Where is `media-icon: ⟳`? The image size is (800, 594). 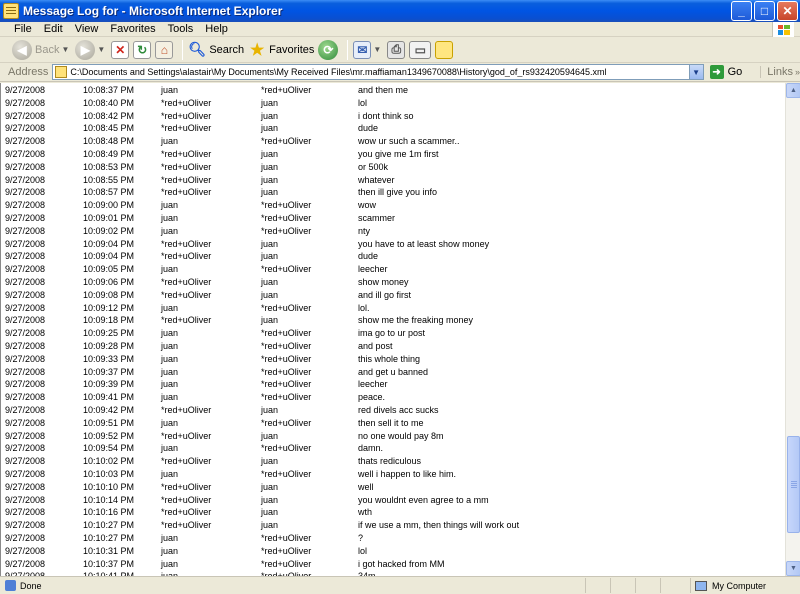
media-icon: ⟳ is located at coordinates (328, 49).